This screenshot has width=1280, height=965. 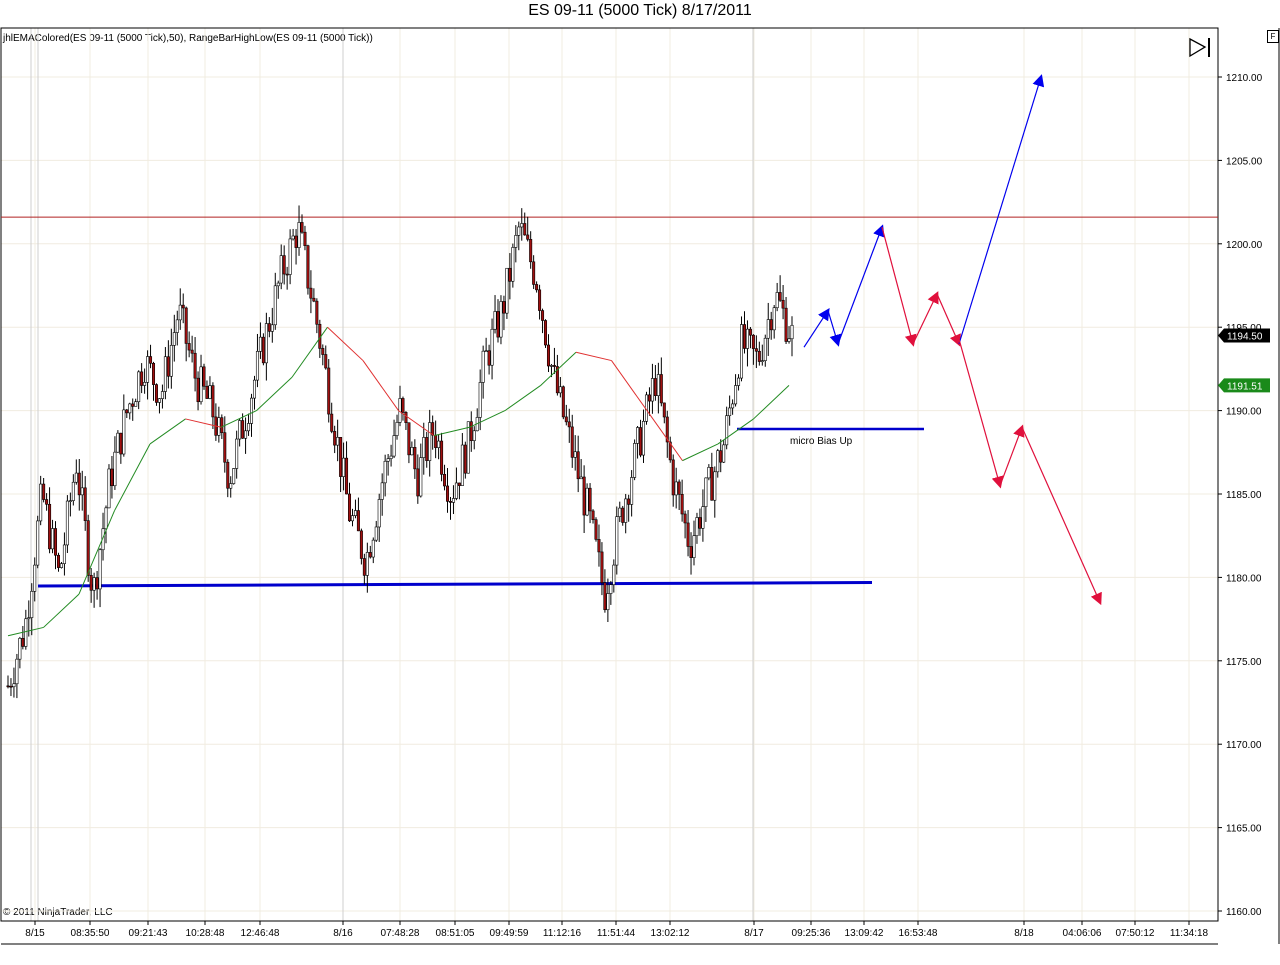 What do you see at coordinates (952, 340) in the screenshot?
I see `projection-arrows` at bounding box center [952, 340].